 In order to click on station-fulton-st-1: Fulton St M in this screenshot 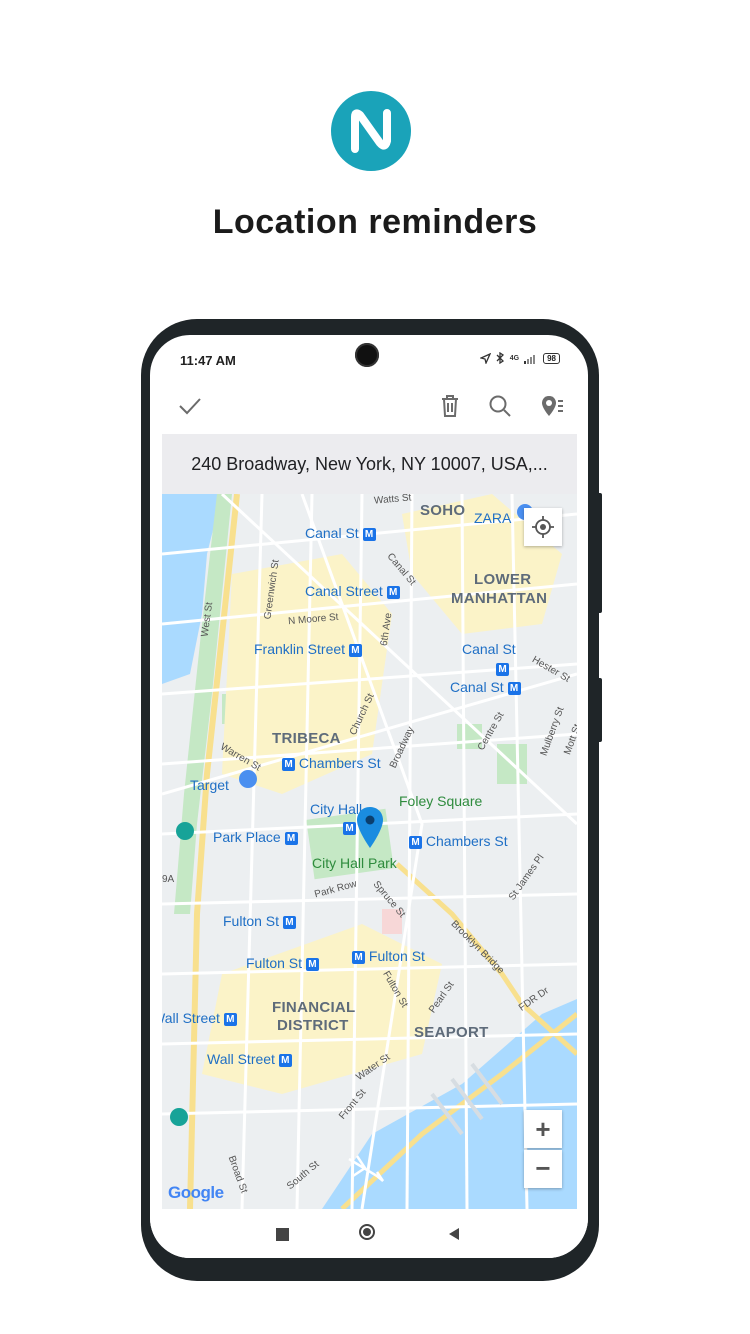, I will do `click(259, 921)`.